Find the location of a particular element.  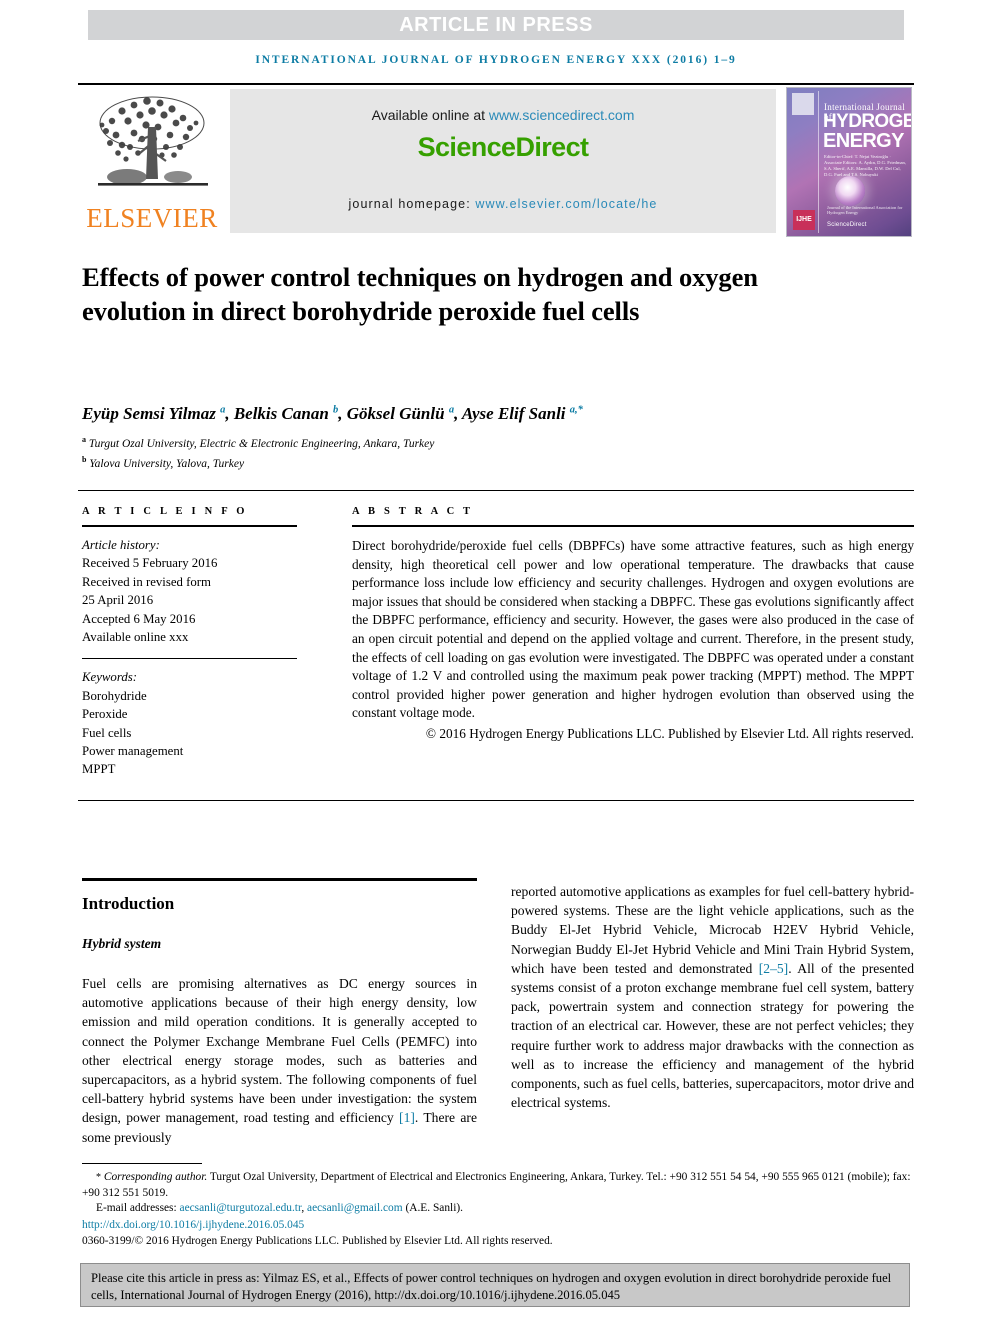

email-label: E-mail addresses: is located at coordinates (138, 1208).